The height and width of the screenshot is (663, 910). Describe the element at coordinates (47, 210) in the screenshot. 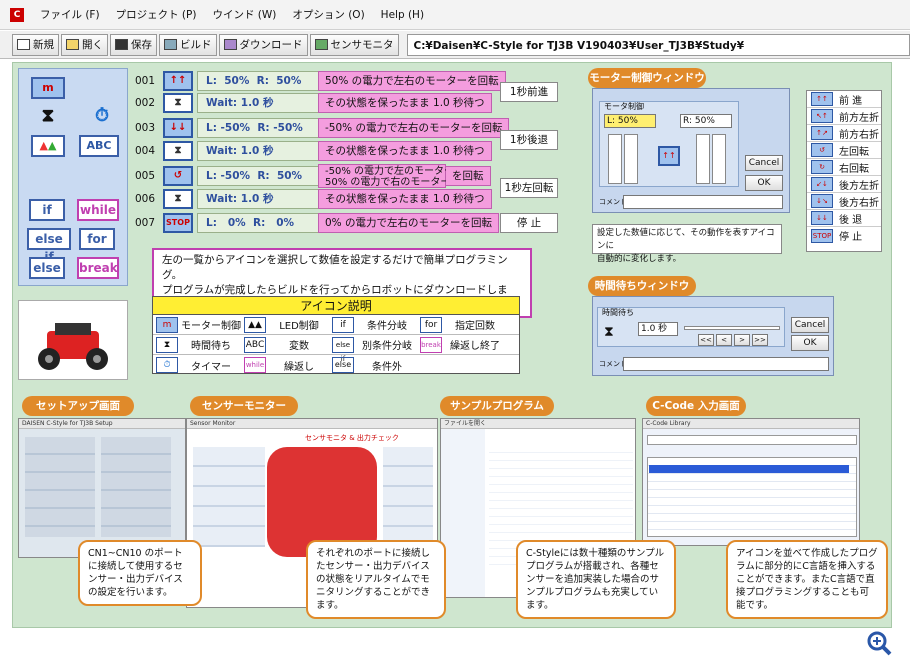

I see `if-icon: if` at that location.